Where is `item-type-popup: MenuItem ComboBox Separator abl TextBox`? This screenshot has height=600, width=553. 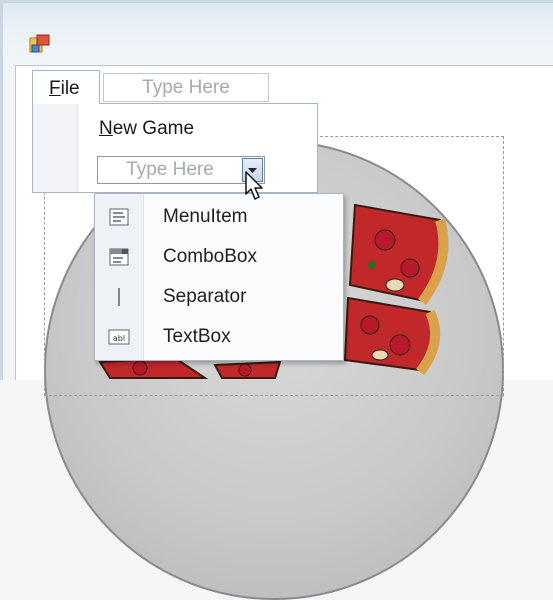 item-type-popup: MenuItem ComboBox Separator abl TextBox is located at coordinates (219, 277).